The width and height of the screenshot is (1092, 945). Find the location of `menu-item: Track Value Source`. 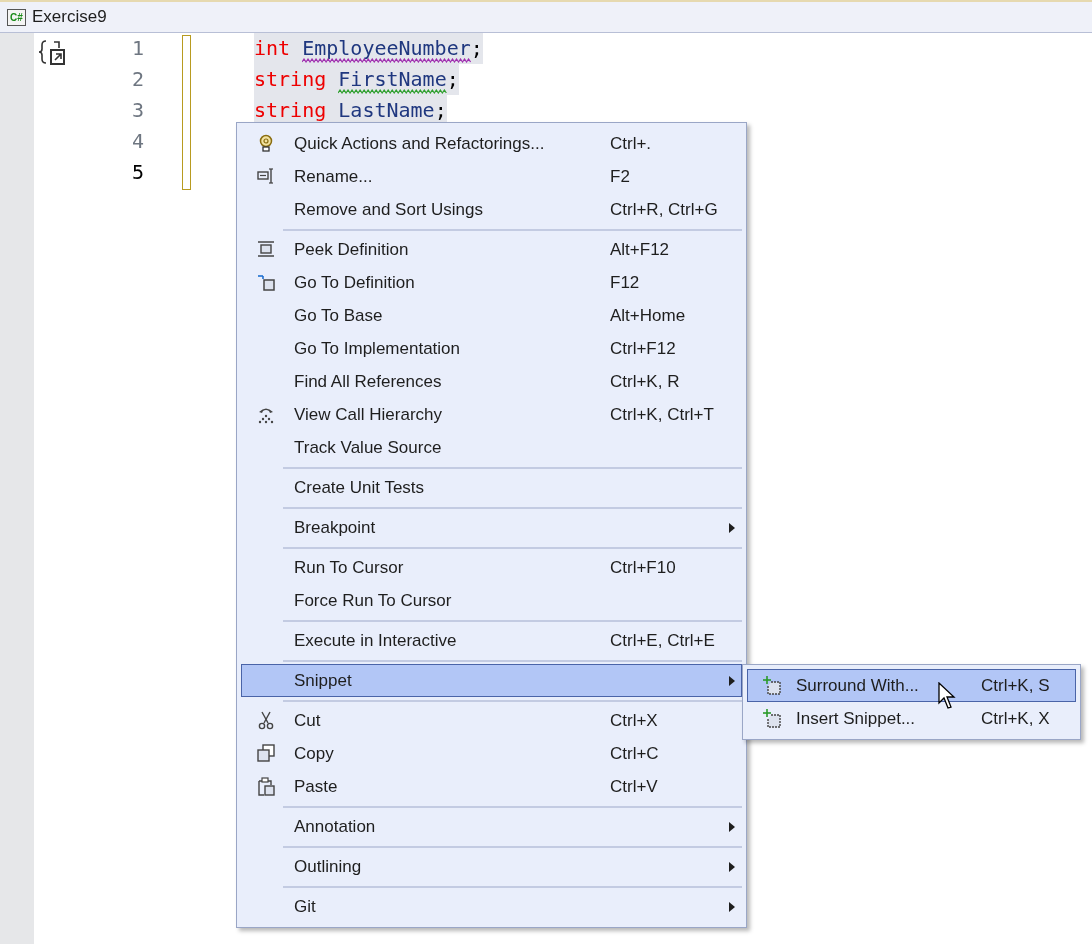

menu-item: Track Value Source is located at coordinates (491, 447).